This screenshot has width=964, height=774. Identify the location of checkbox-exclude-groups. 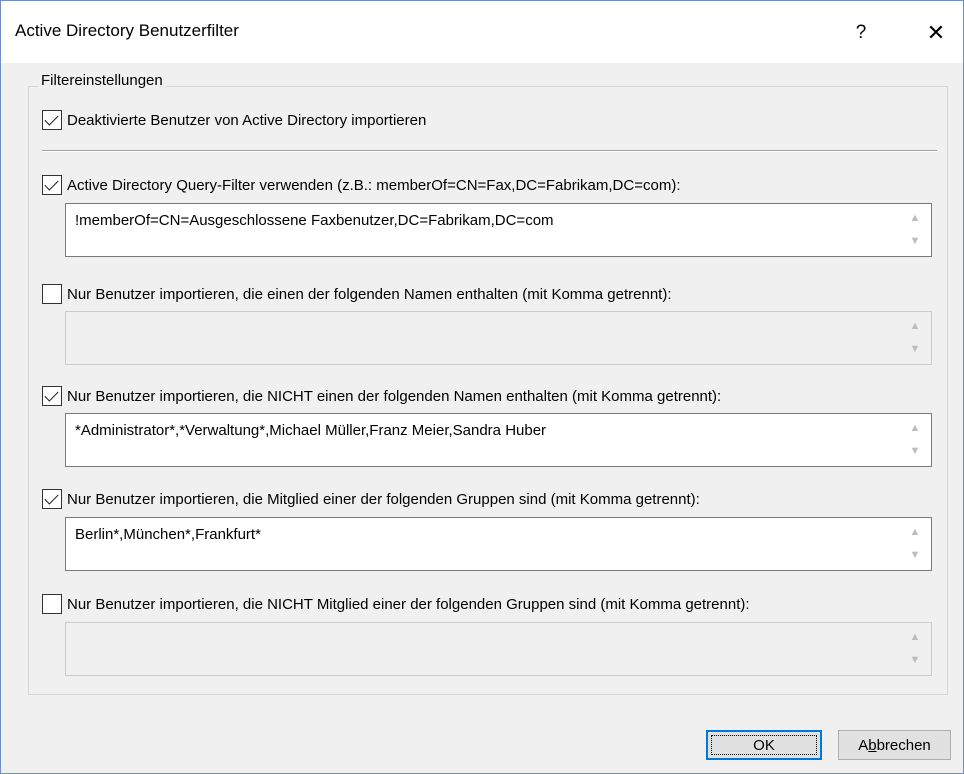
(52, 604).